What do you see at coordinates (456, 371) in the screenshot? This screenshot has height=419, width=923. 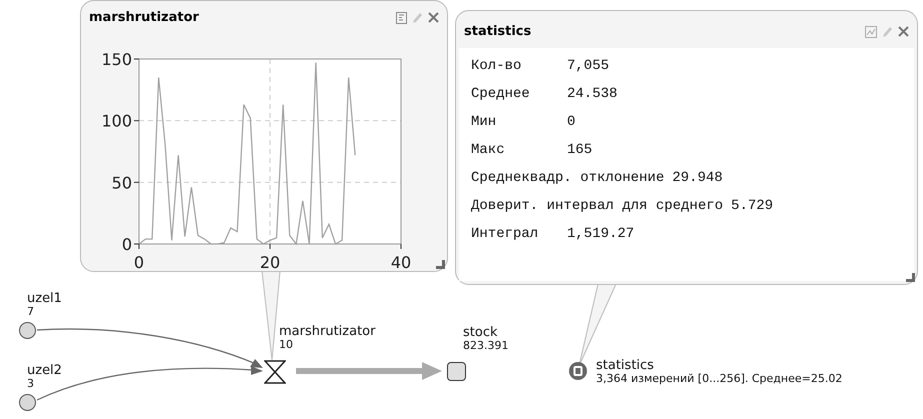 I see `stock-square` at bounding box center [456, 371].